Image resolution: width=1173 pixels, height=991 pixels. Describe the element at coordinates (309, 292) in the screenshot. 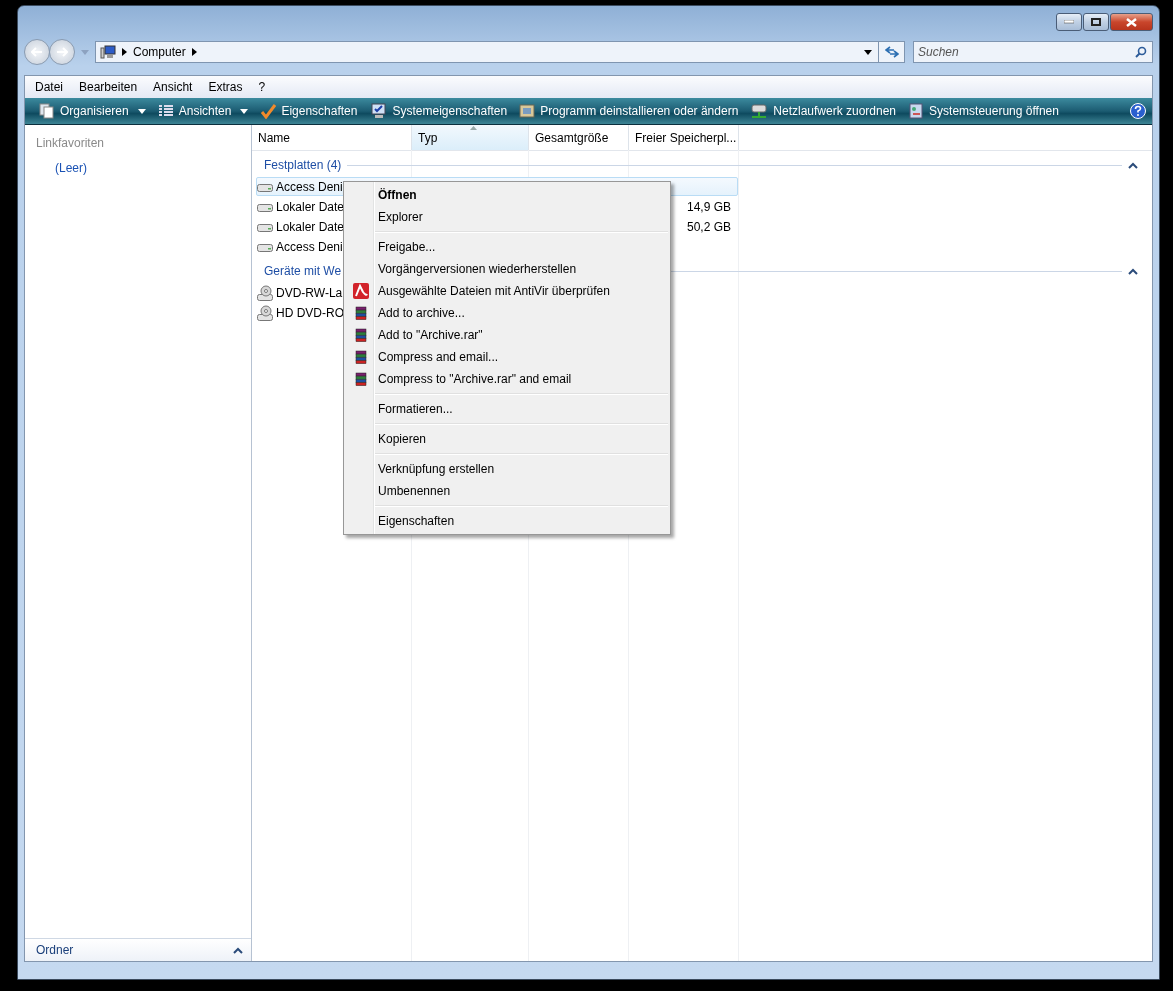

I see `drive-name: DVD-RW-La` at that location.